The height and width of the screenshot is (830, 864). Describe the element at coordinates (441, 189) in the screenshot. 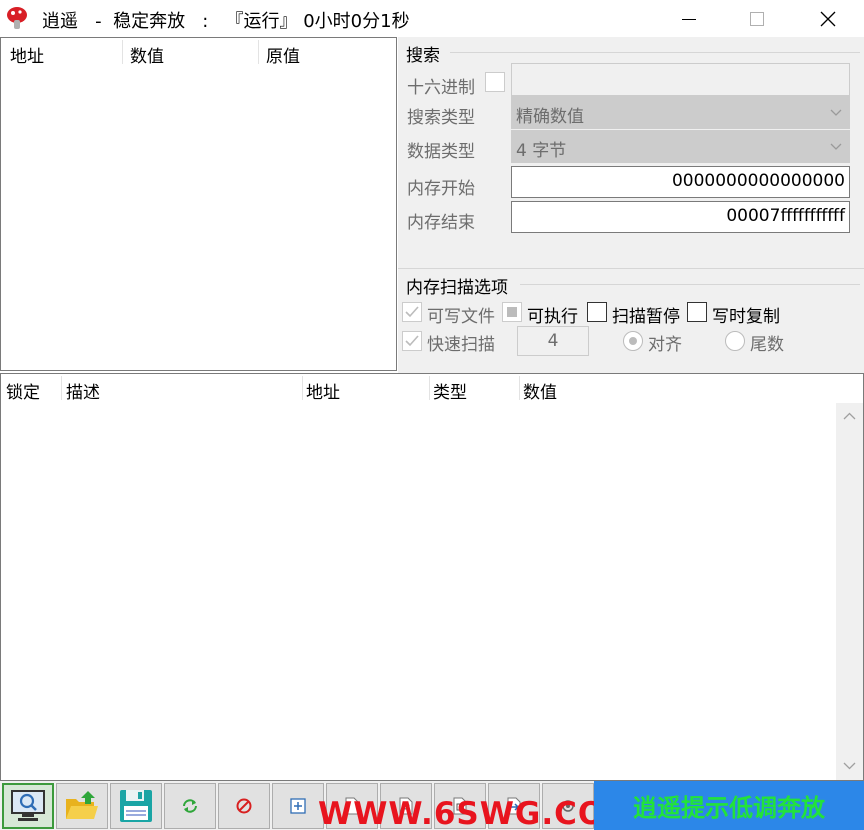

I see `memory-start-label: 内存开始` at that location.